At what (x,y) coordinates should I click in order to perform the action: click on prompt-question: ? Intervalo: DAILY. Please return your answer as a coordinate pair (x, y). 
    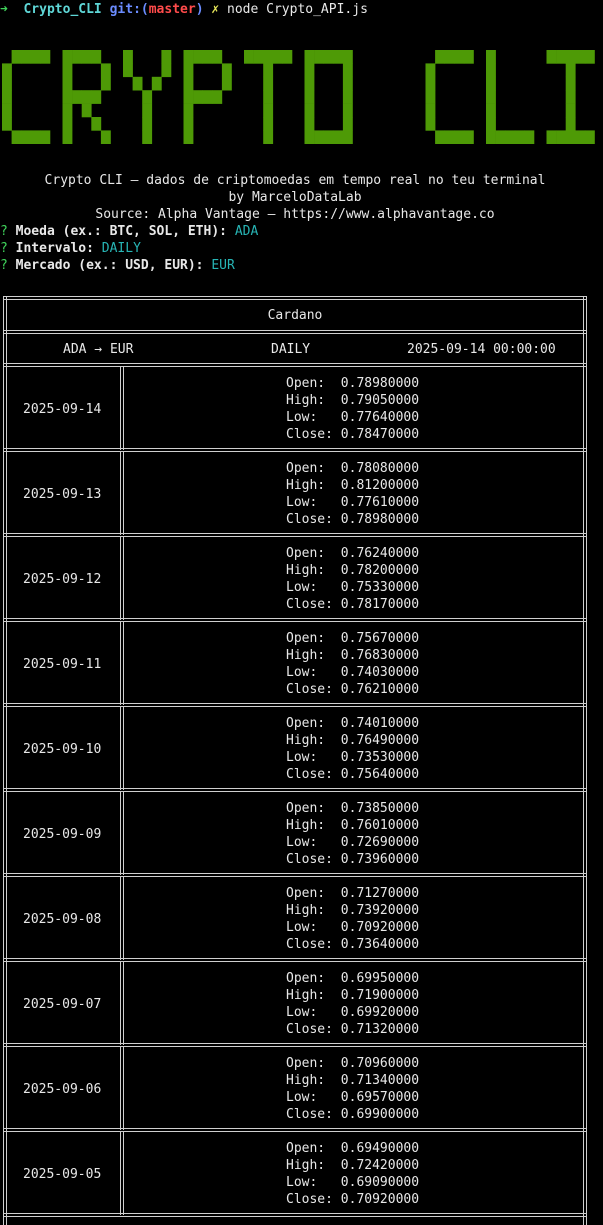
    Looking at the image, I should click on (70, 248).